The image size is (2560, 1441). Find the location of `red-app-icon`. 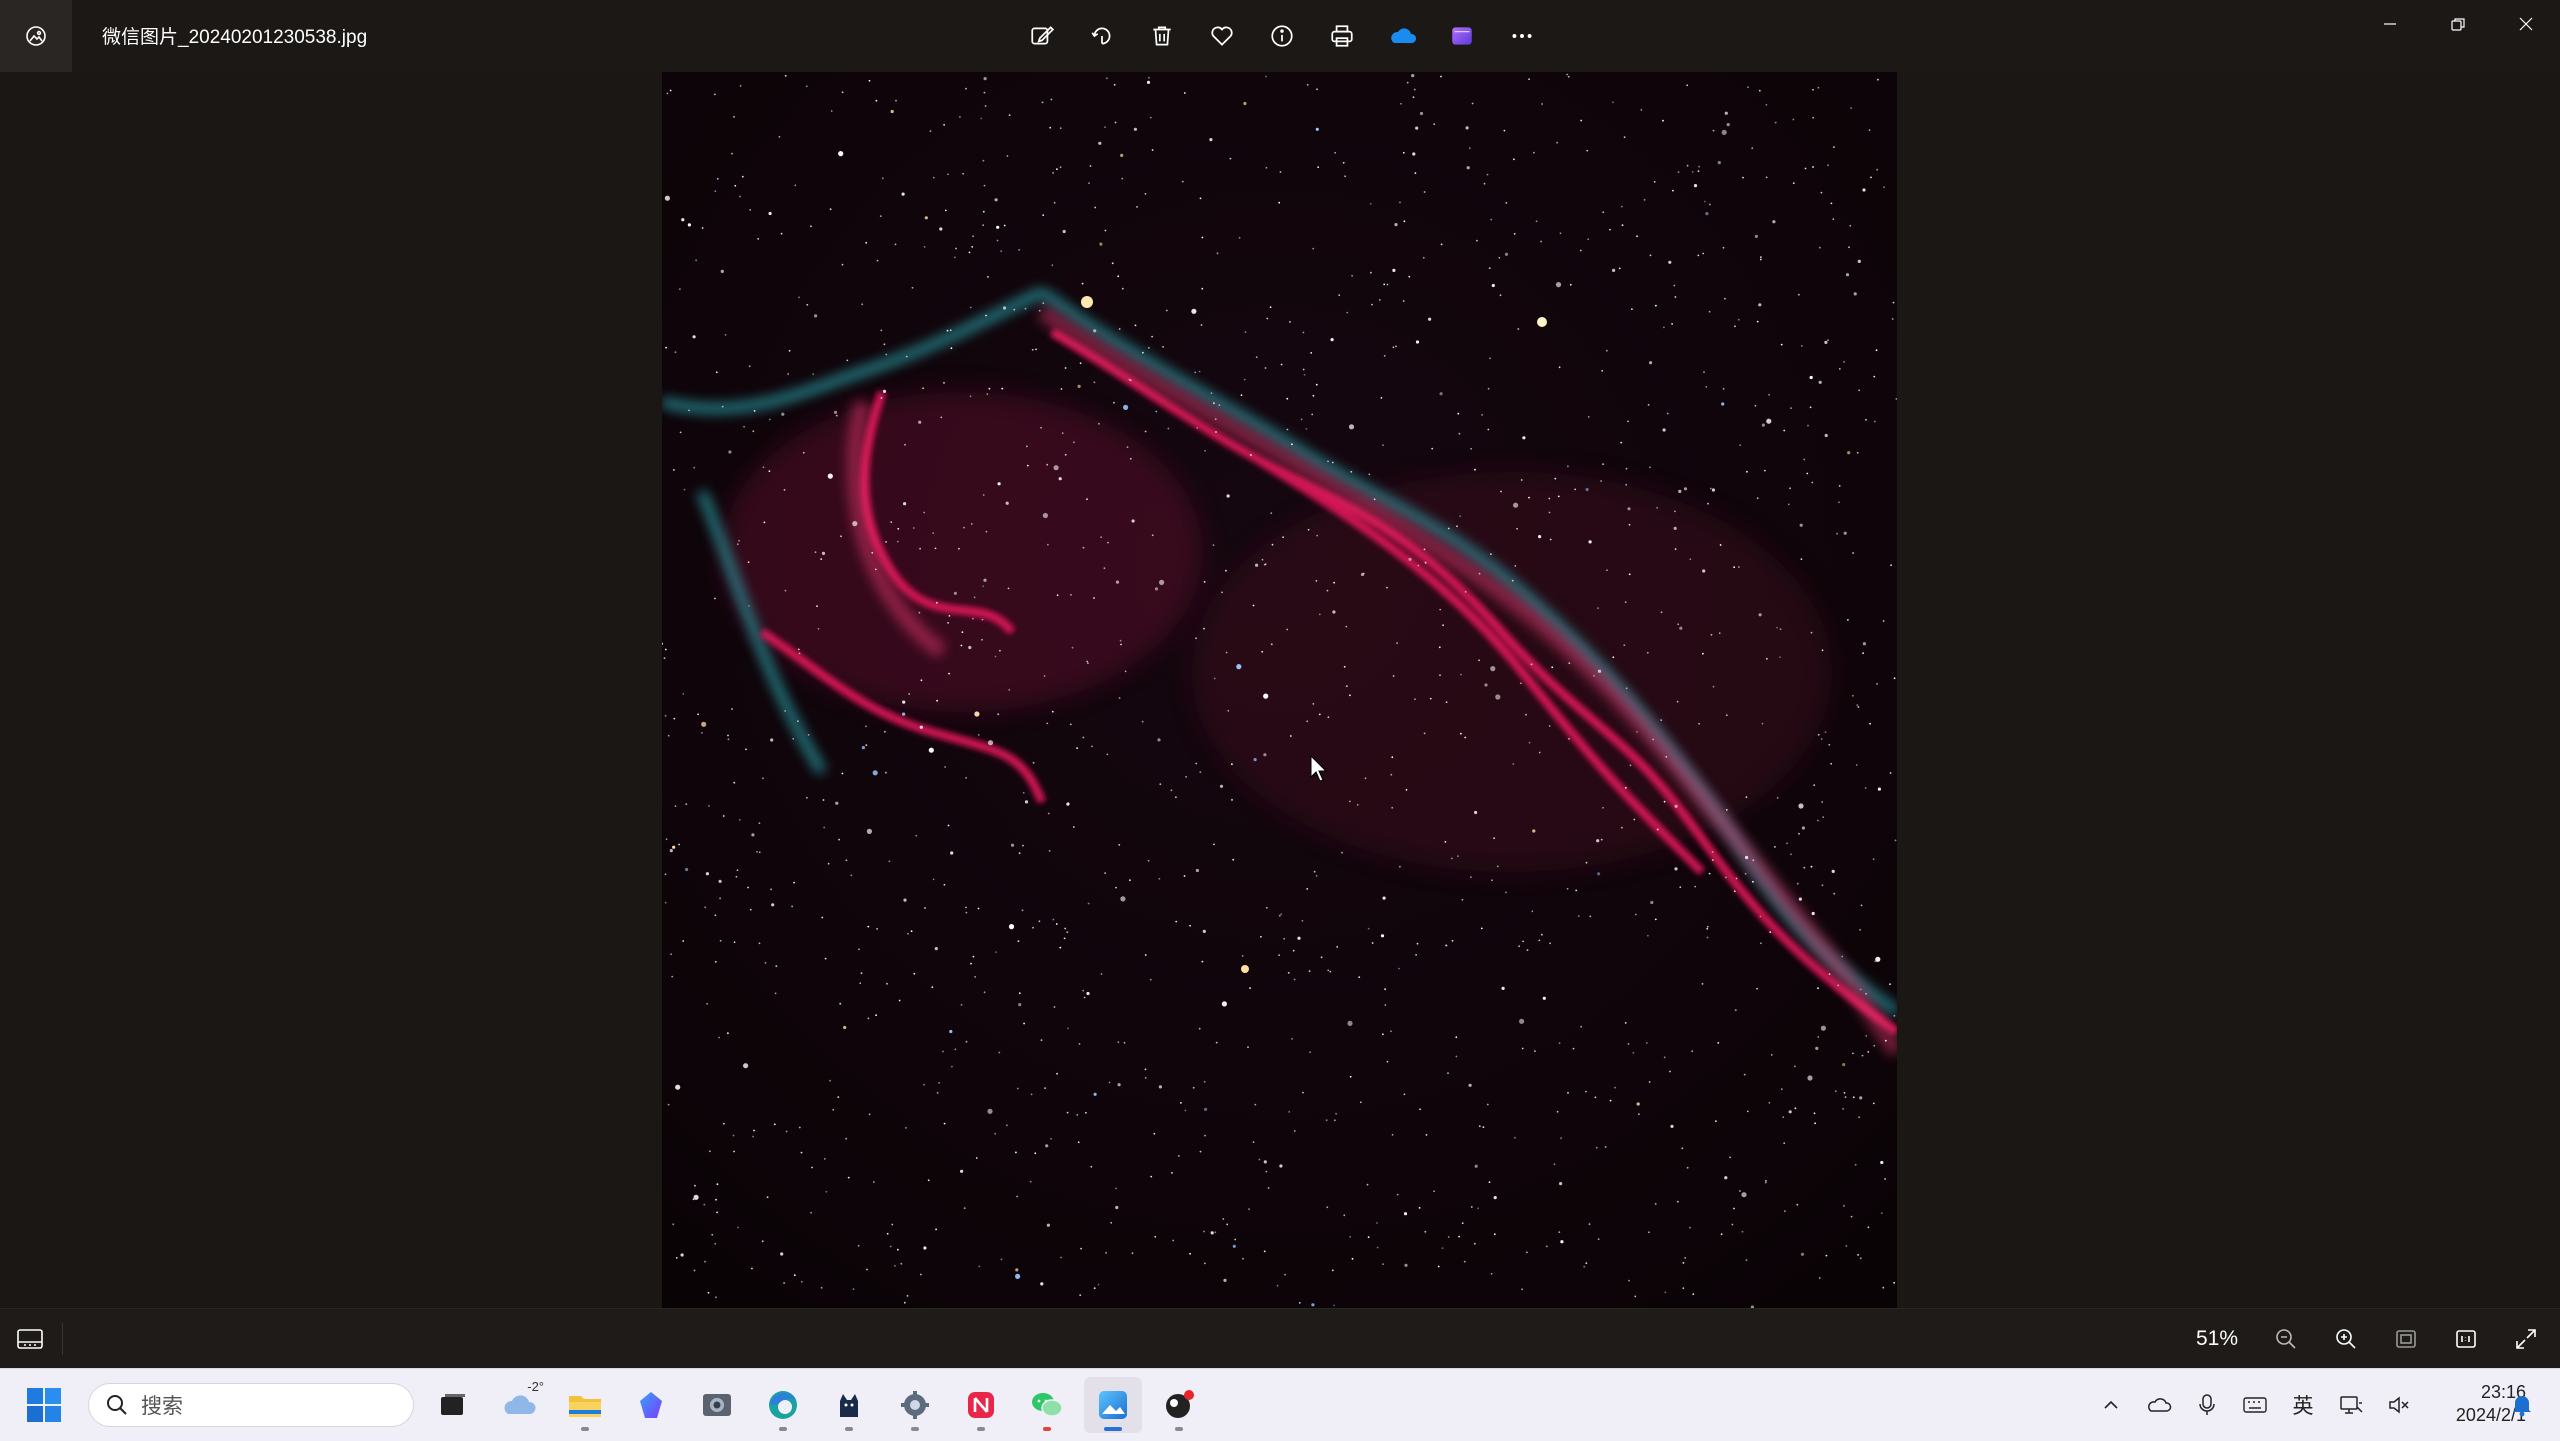

red-app-icon is located at coordinates (981, 1405).